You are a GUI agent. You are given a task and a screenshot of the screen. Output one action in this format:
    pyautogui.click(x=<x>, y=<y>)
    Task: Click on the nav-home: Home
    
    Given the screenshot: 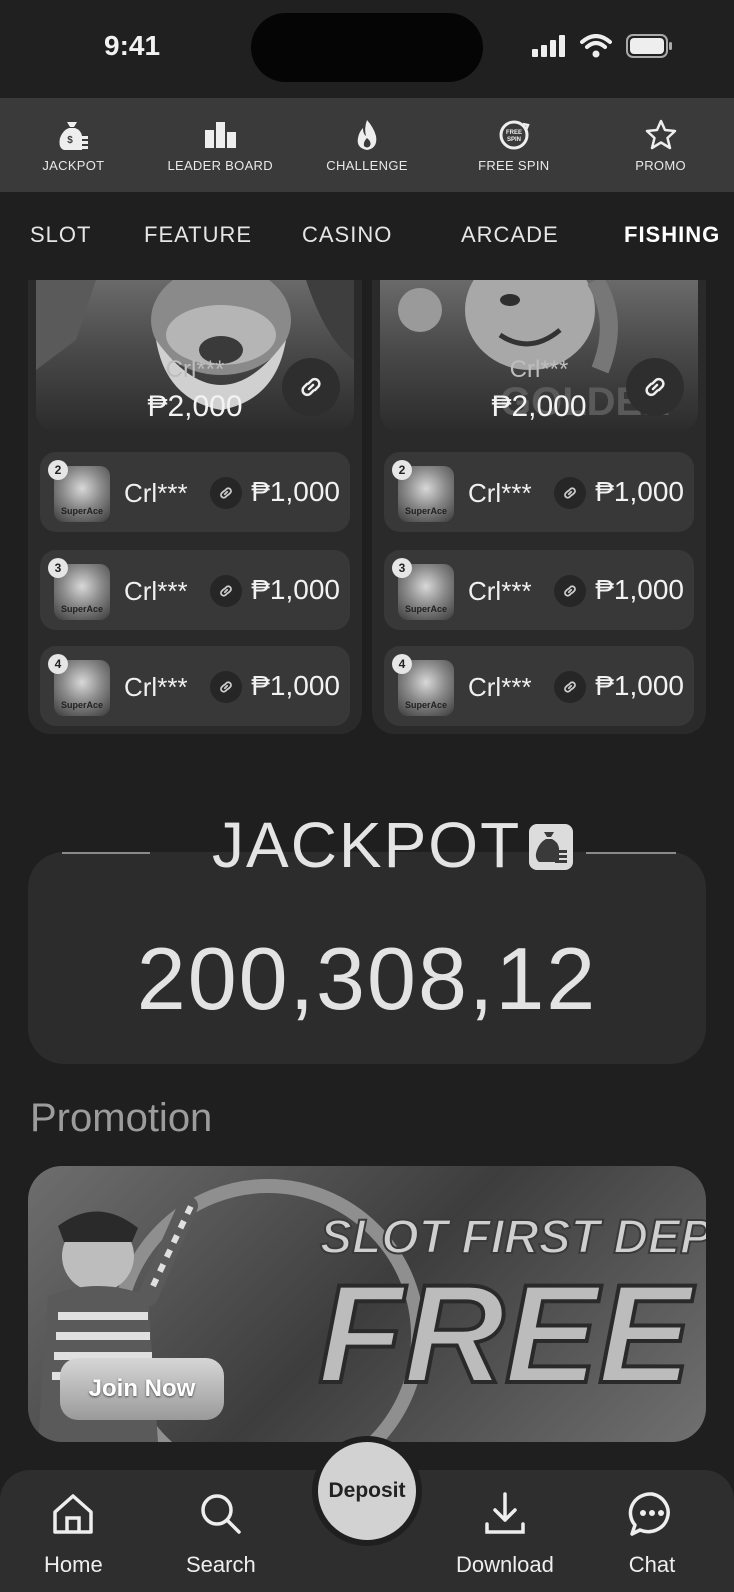 What is the action you would take?
    pyautogui.click(x=73, y=1533)
    